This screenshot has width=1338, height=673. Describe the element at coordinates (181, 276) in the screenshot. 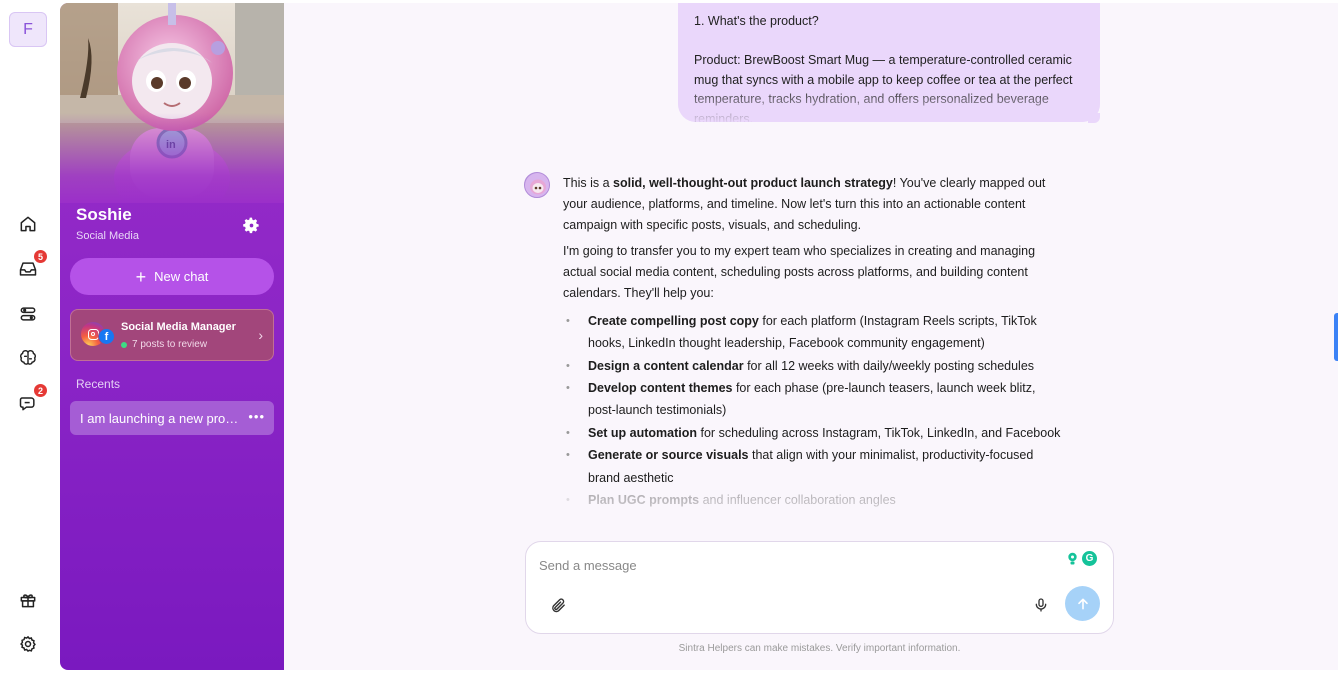

I see `new-chat-label: New chat` at that location.